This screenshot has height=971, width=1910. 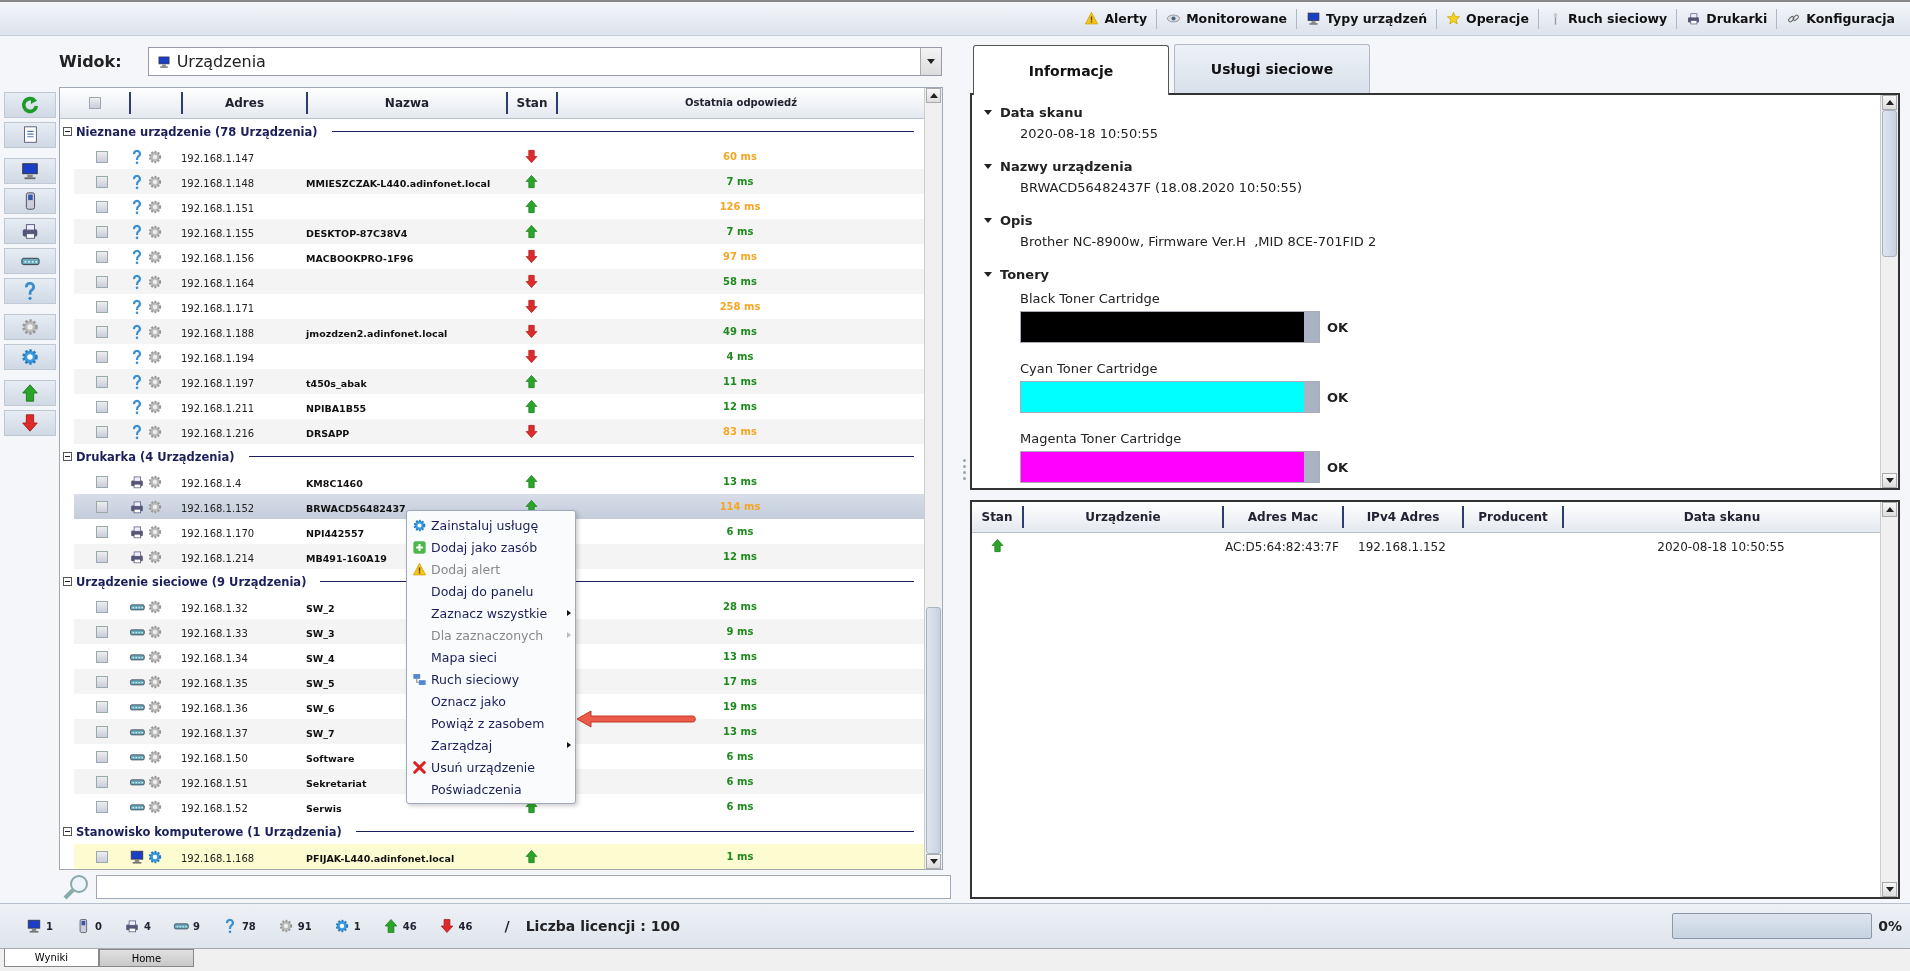 I want to click on warning-icon, so click(x=1092, y=18).